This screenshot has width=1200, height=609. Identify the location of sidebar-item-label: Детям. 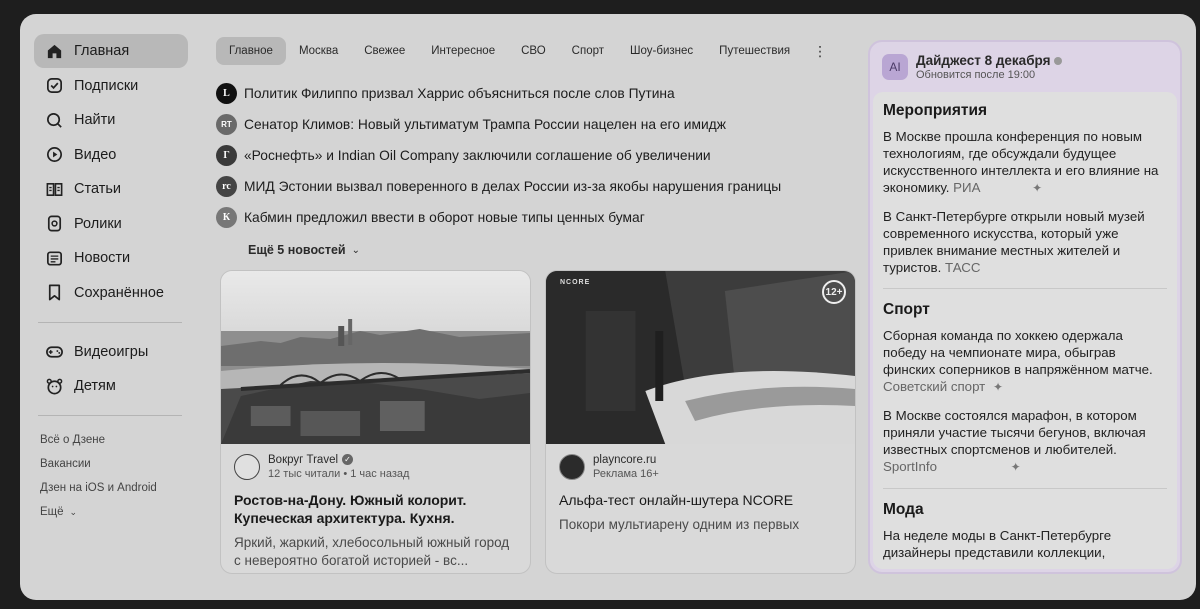
(95, 386).